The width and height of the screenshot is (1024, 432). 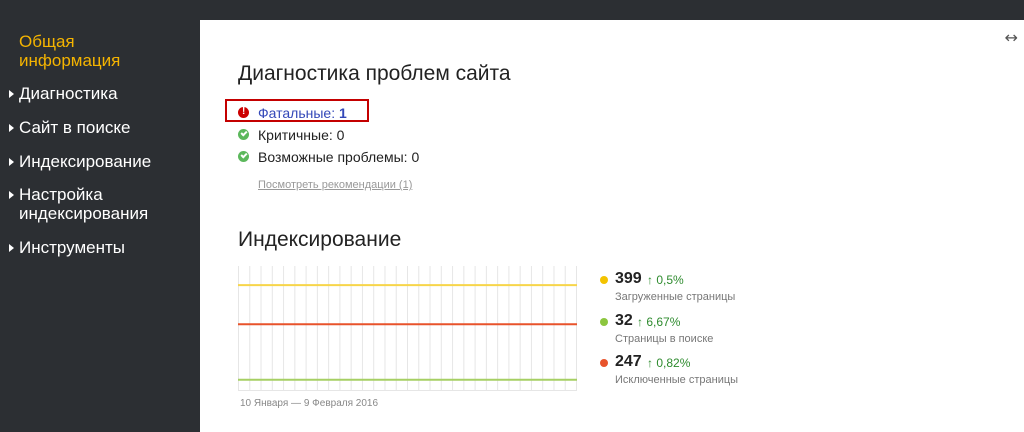 I want to click on recommendations-link: Посмотреть рекомендации (1), so click(x=335, y=185).